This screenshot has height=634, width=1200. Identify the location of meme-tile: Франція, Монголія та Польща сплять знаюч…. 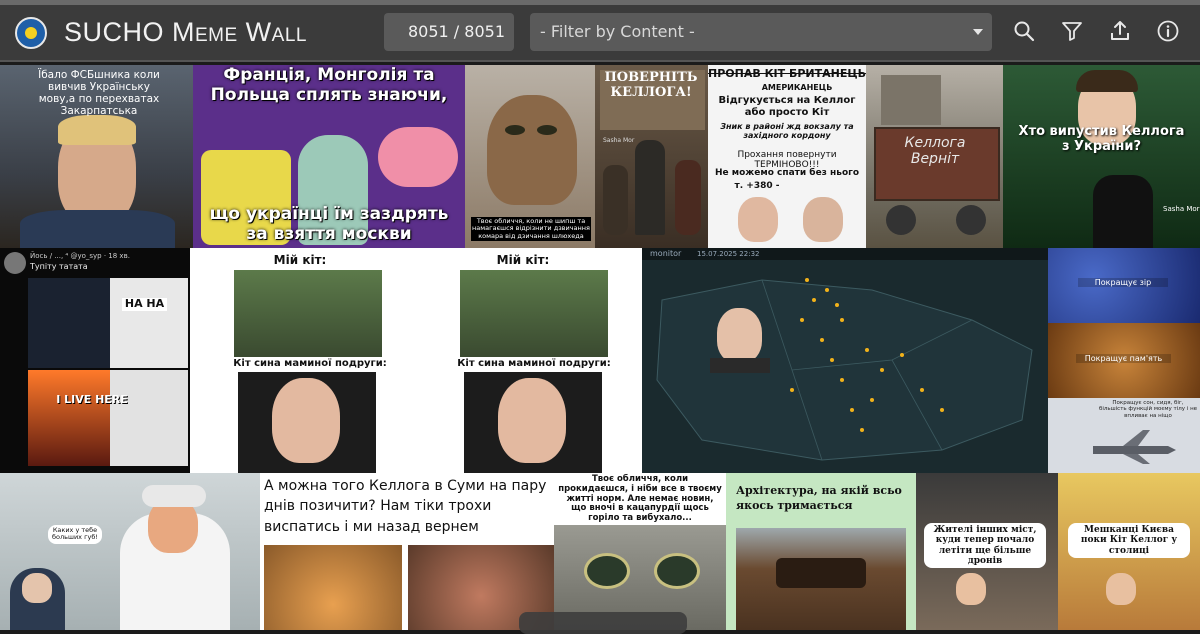
(329, 156).